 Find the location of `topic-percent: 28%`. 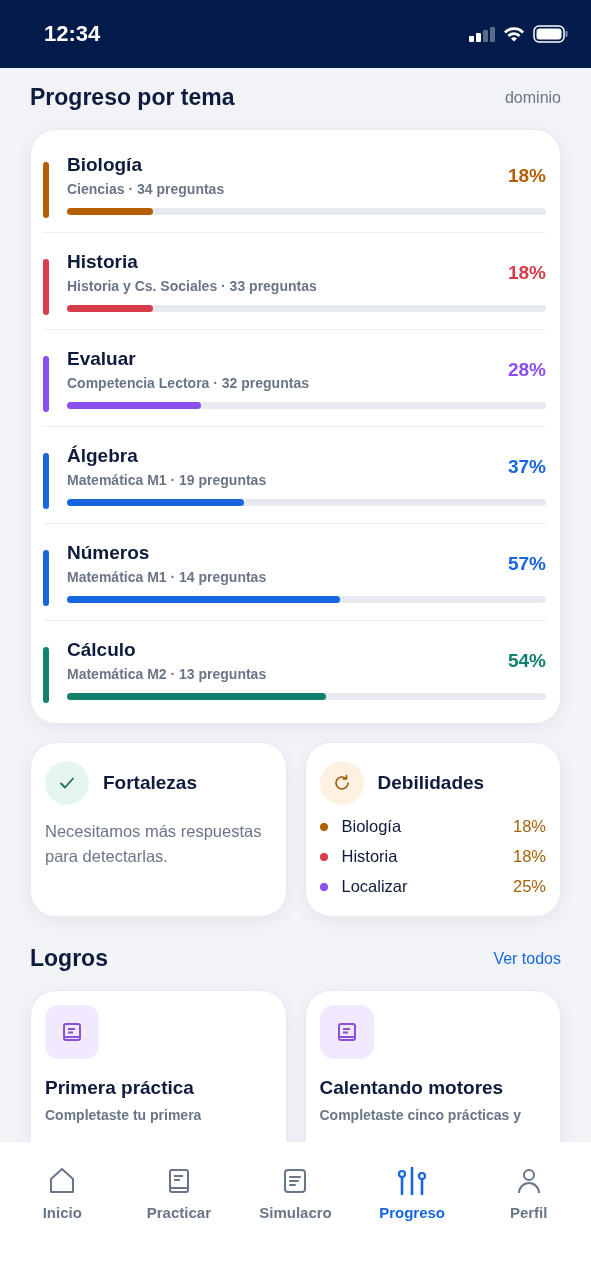

topic-percent: 28% is located at coordinates (526, 369).